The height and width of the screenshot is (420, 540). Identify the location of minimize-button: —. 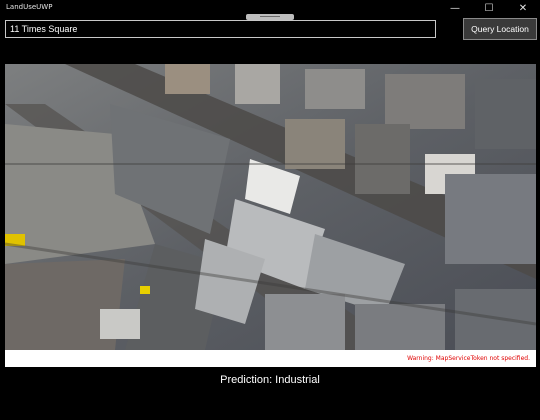
(455, 8).